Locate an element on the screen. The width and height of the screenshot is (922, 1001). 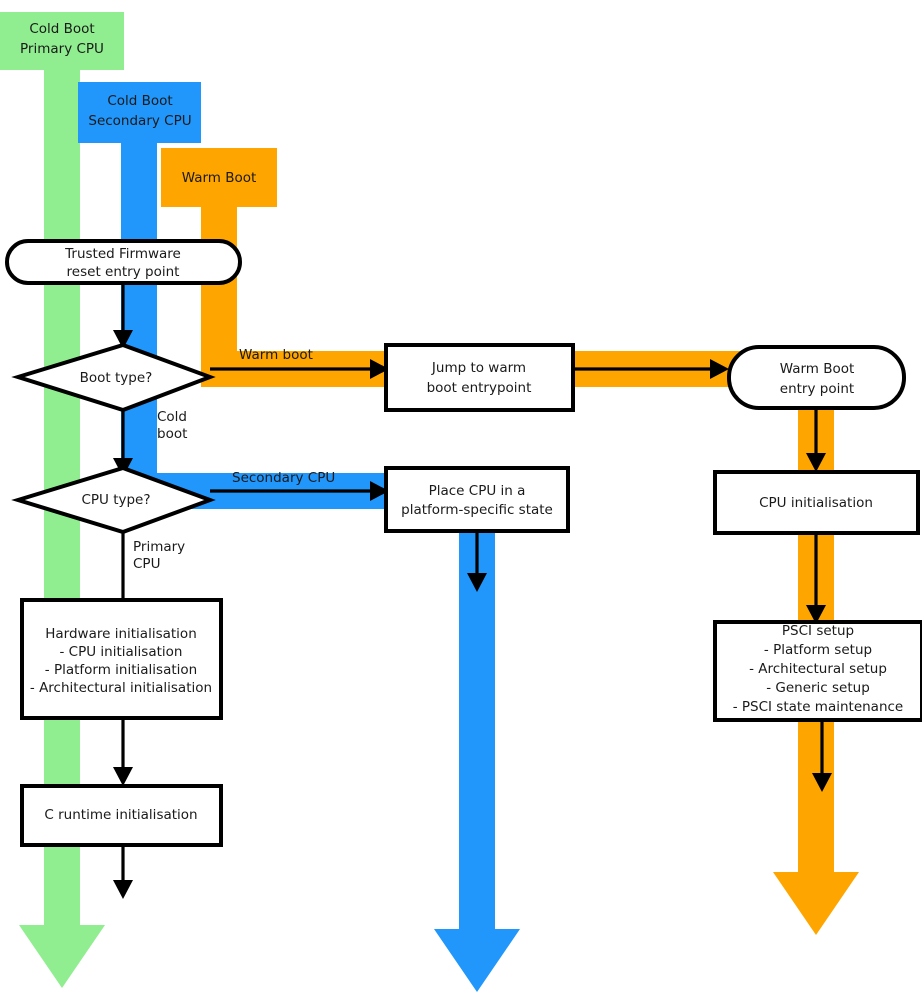
connector-hardware-init-to-c-runtime is located at coordinates (123, 752).